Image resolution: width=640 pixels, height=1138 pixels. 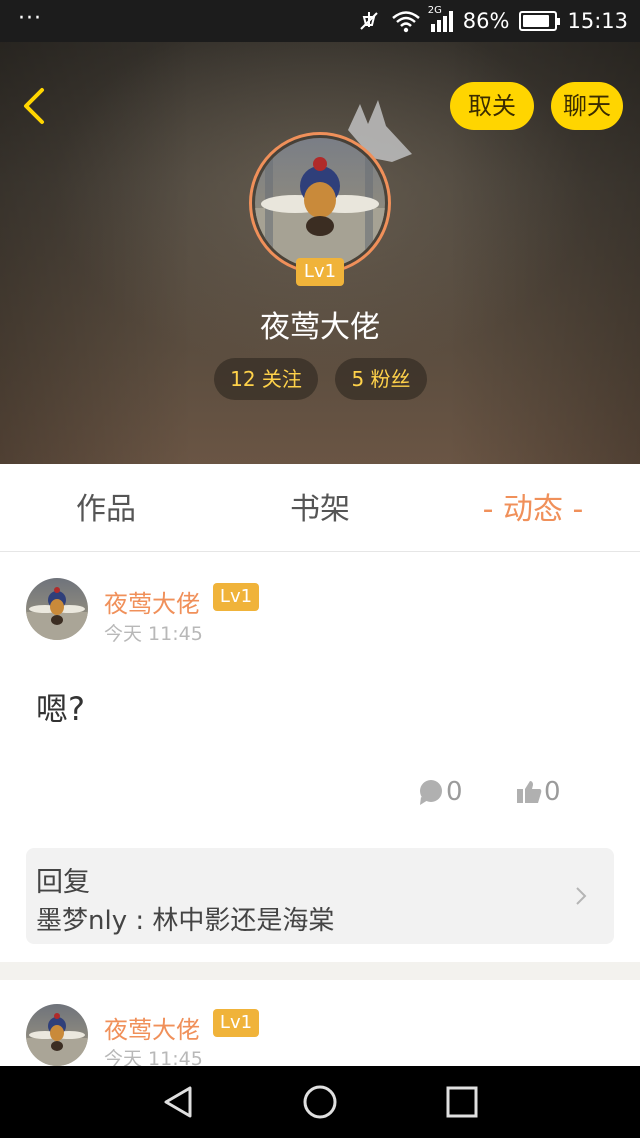 What do you see at coordinates (434, 10) in the screenshot?
I see `network-type: 2G` at bounding box center [434, 10].